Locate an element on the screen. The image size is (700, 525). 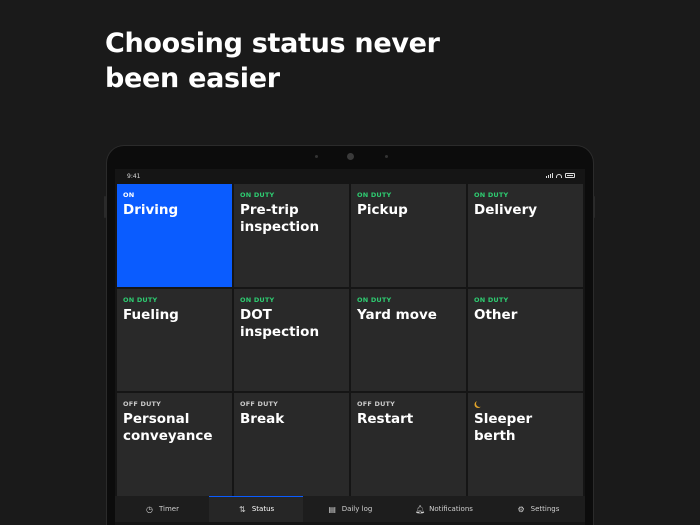
tile-tag is located at coordinates (525, 404).